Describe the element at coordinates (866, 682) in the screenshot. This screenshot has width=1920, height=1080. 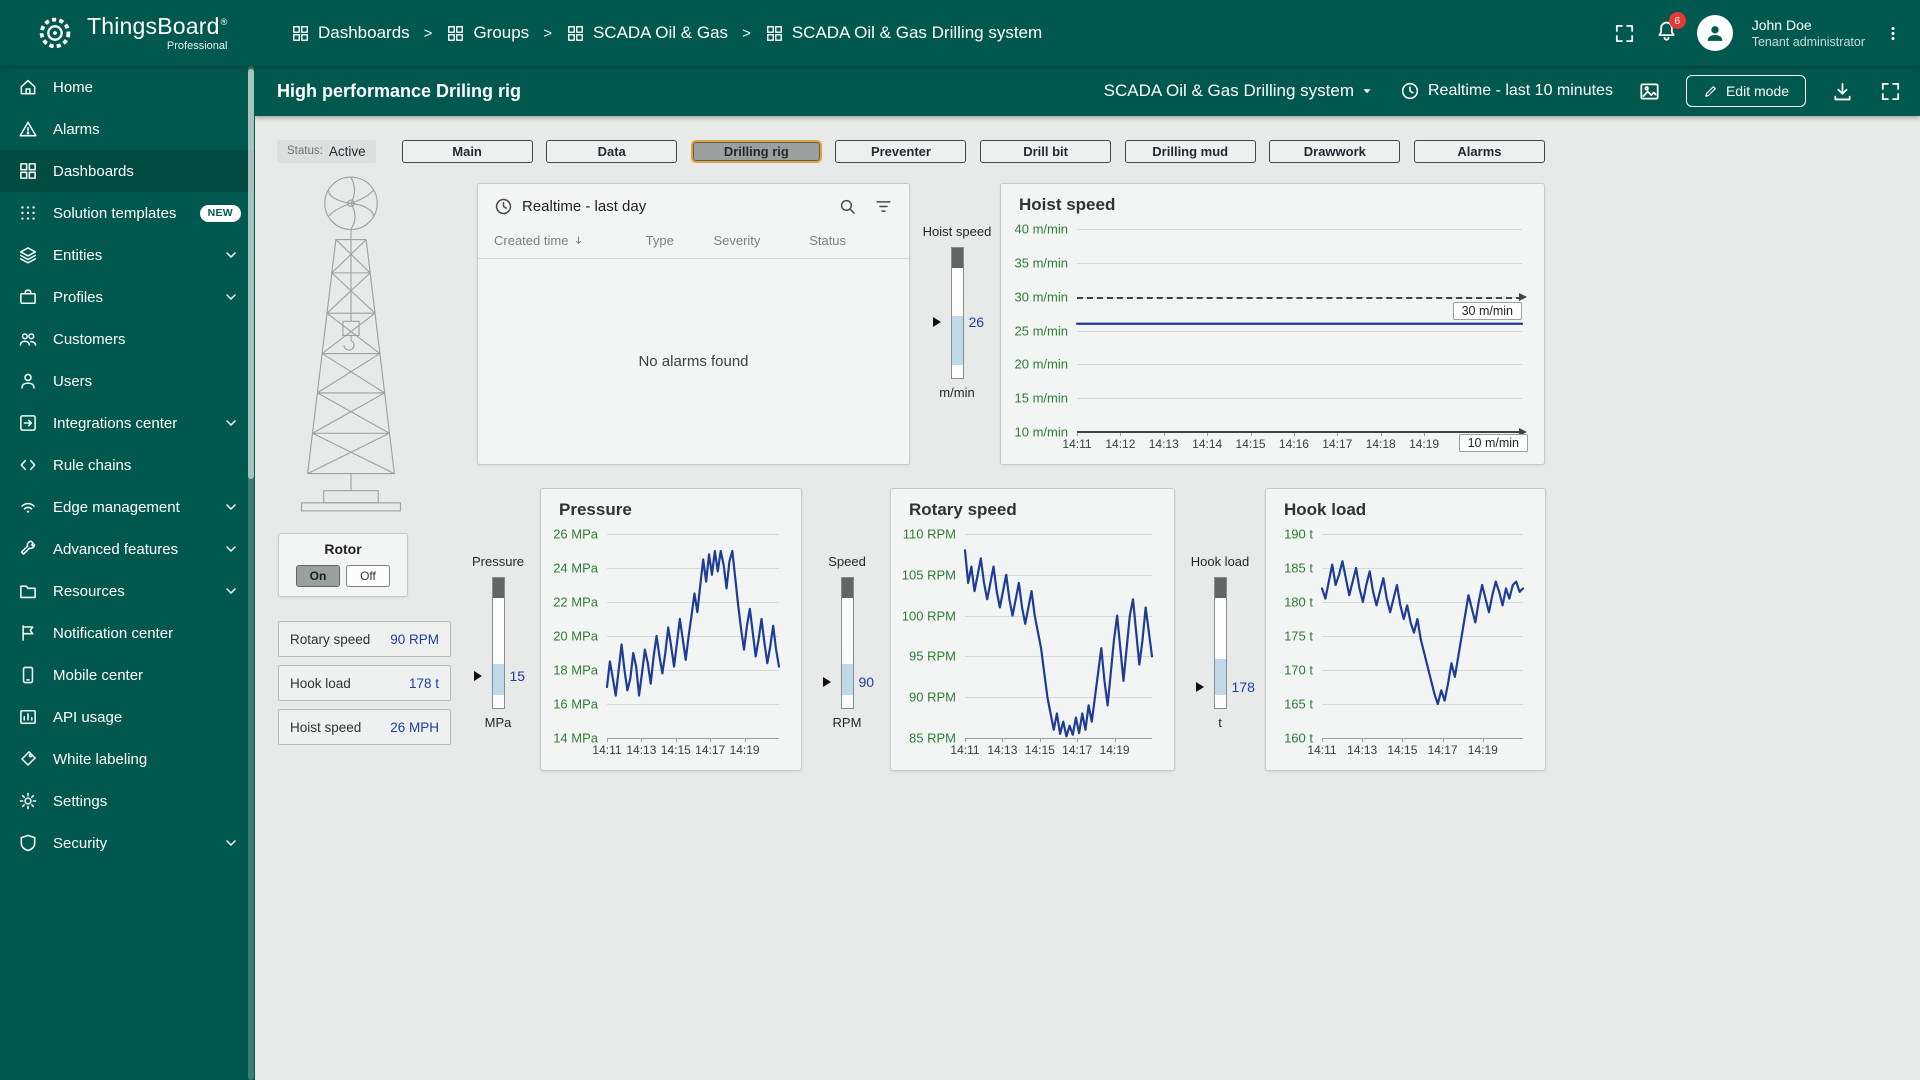
I see `gauge-value: 90` at that location.